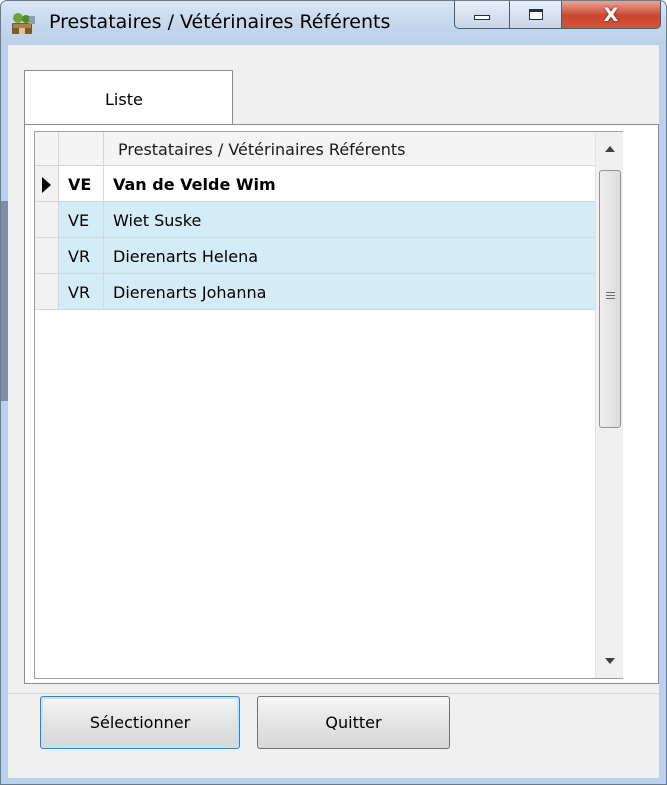  Describe the element at coordinates (354, 220) in the screenshot. I see `cell-name: Wiet Suske` at that location.